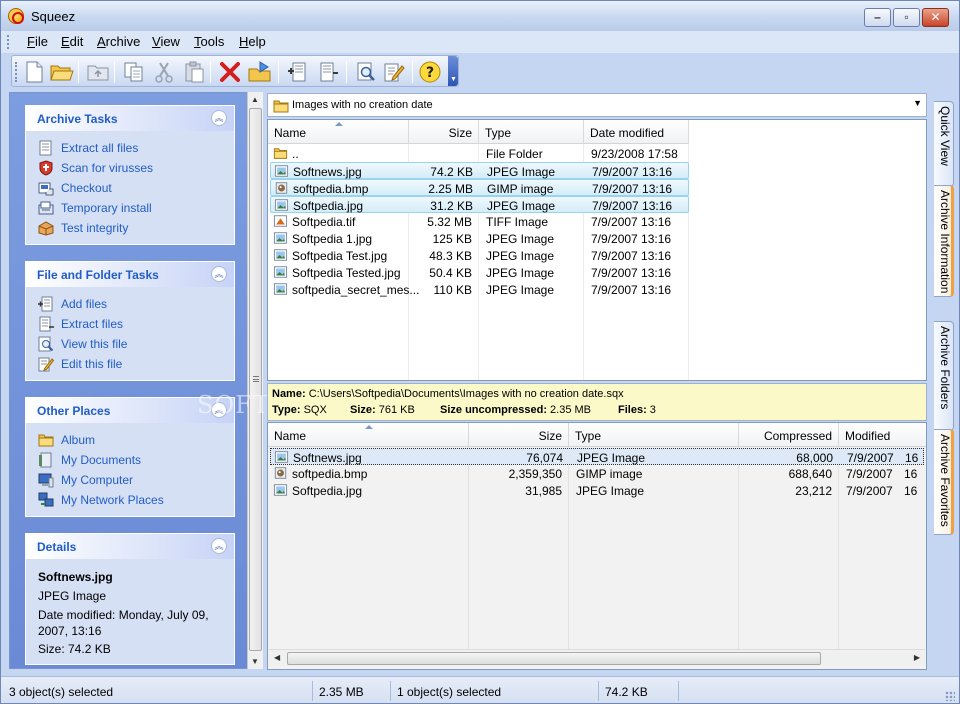 The image size is (960, 704). What do you see at coordinates (789, 435) in the screenshot?
I see `column-compressed: Compressed` at bounding box center [789, 435].